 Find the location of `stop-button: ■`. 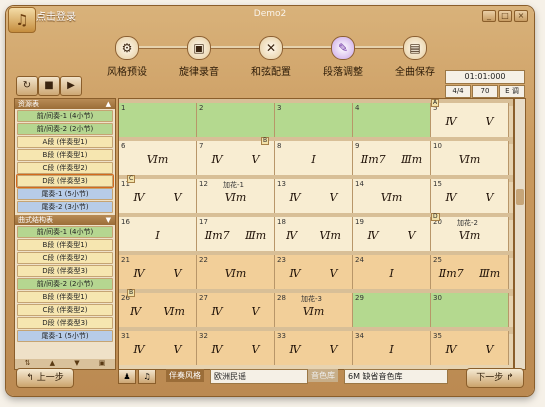

stop-button: ■ is located at coordinates (49, 86).